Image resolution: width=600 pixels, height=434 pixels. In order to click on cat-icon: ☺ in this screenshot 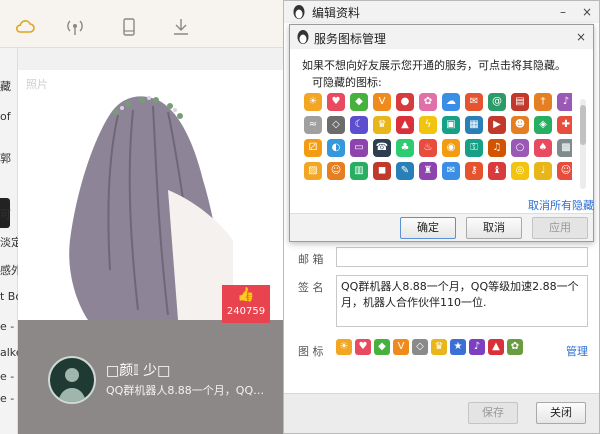, I will do `click(336, 171)`.